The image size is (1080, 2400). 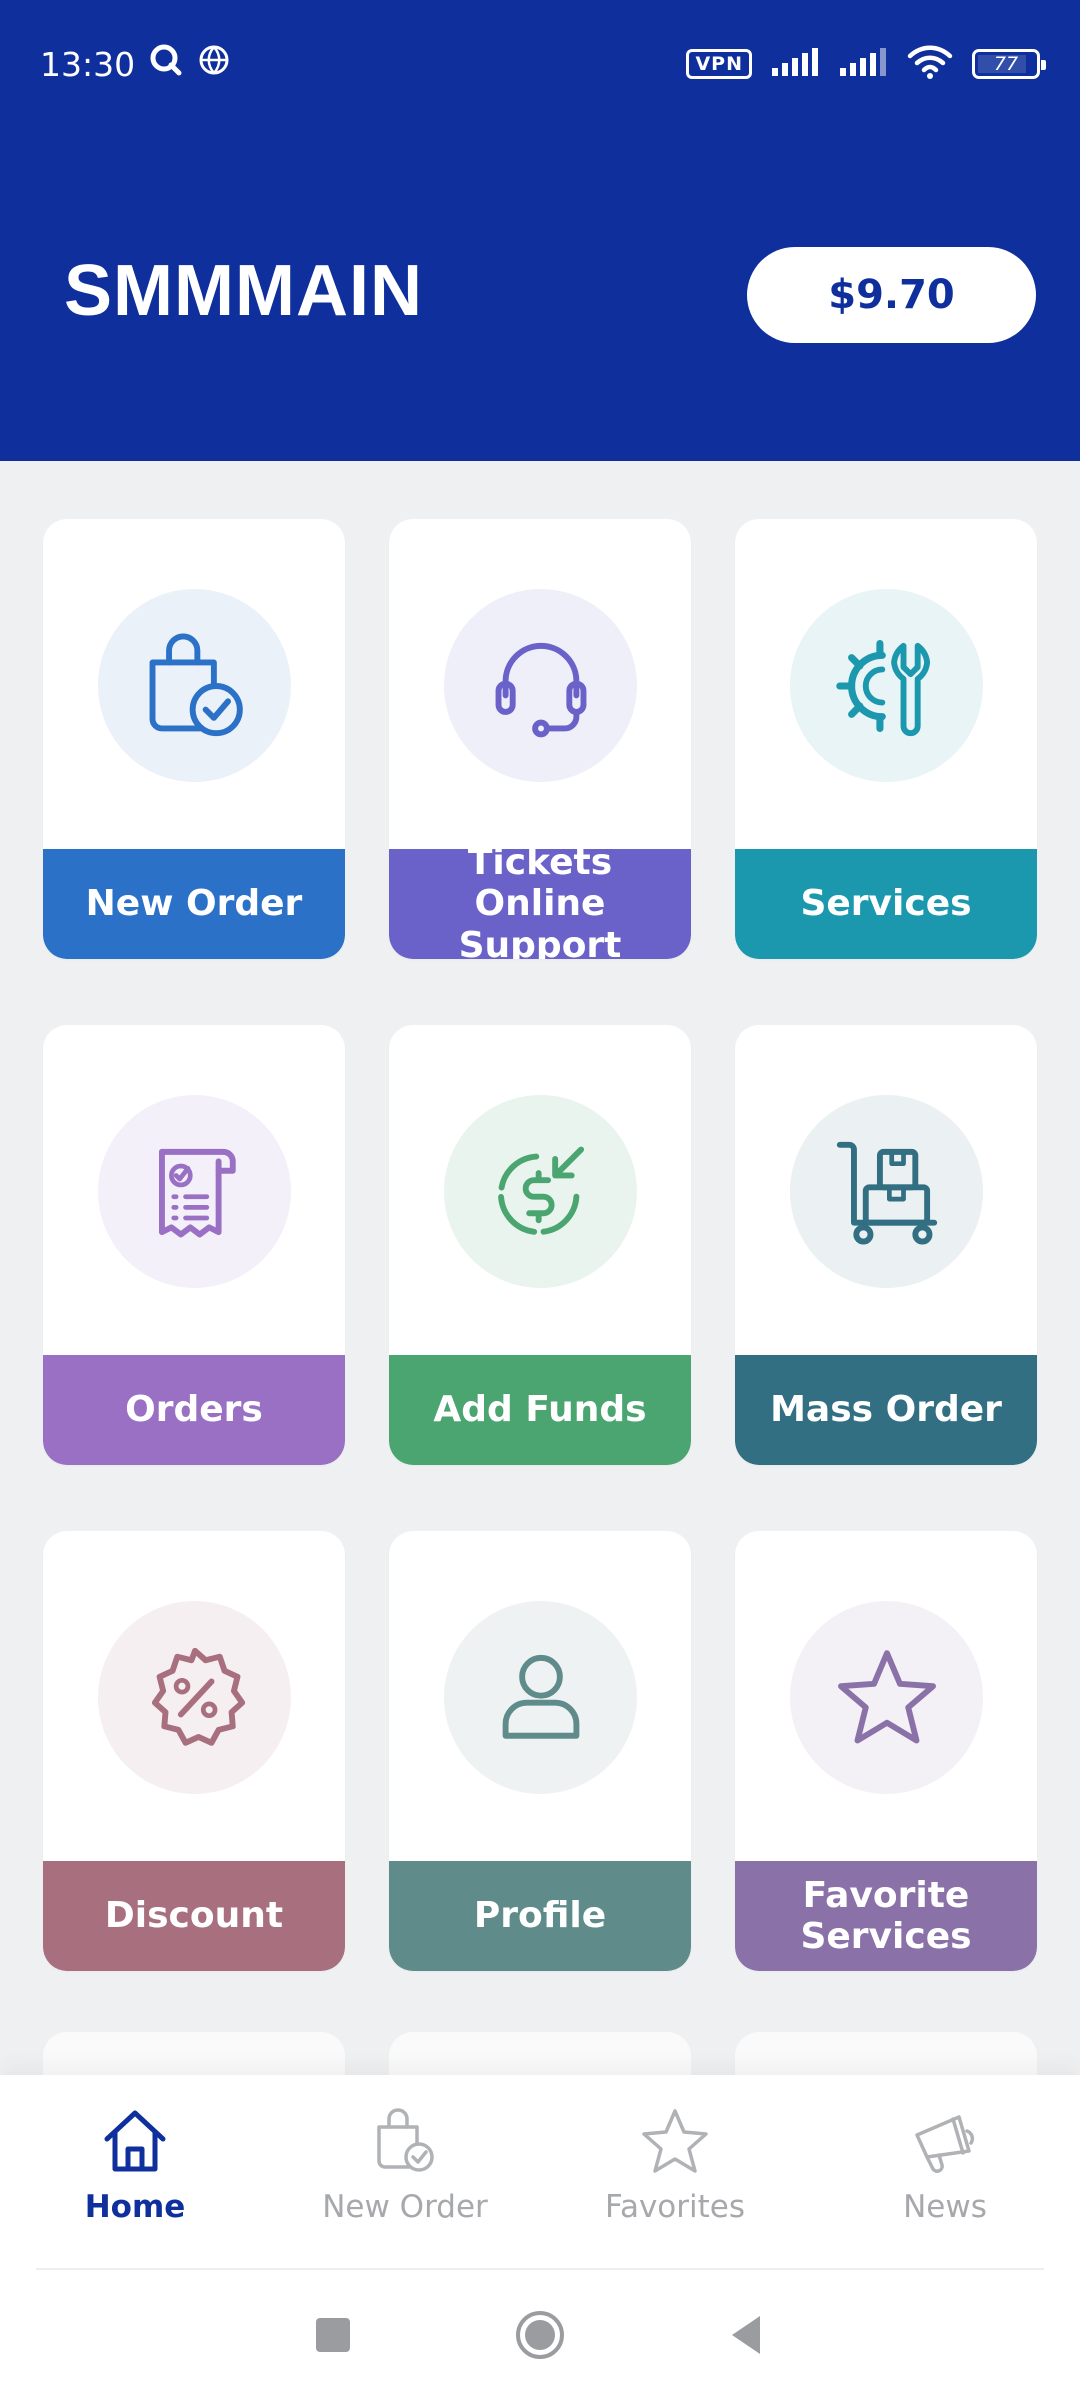 What do you see at coordinates (886, 1916) in the screenshot?
I see `tile-label: Favorite Services` at bounding box center [886, 1916].